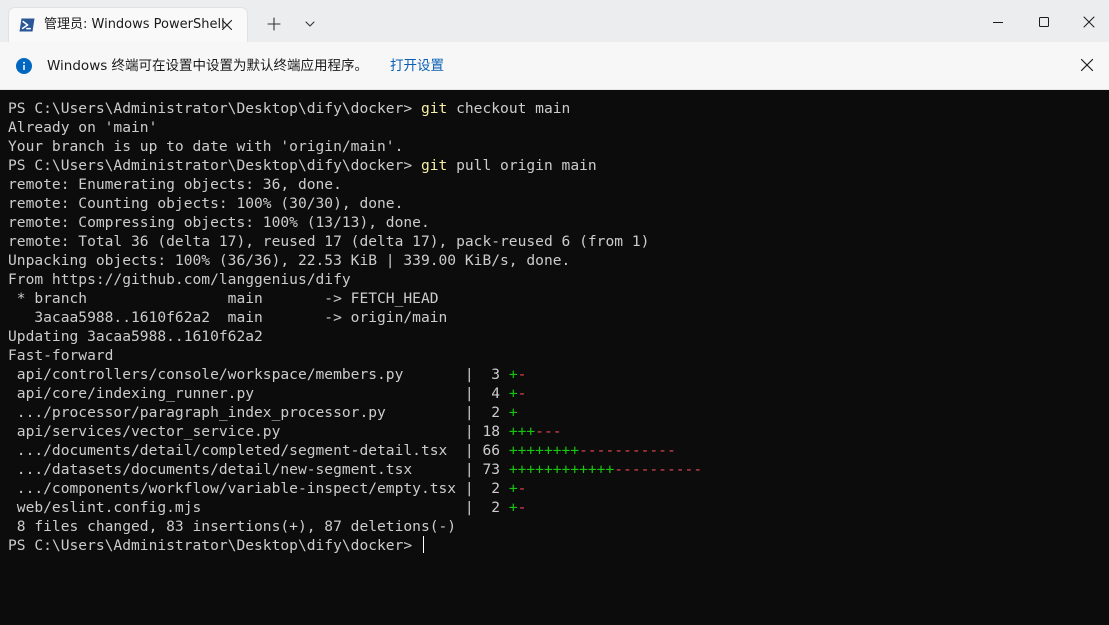 This screenshot has height=625, width=1109. What do you see at coordinates (258, 431) in the screenshot?
I see `output-text: api/services/vector_service.py | 18` at bounding box center [258, 431].